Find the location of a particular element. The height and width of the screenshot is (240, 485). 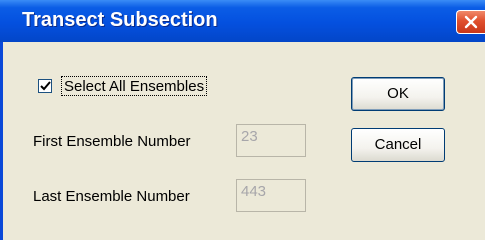

last-ensemble-label: Last Ensemble Number is located at coordinates (111, 196).